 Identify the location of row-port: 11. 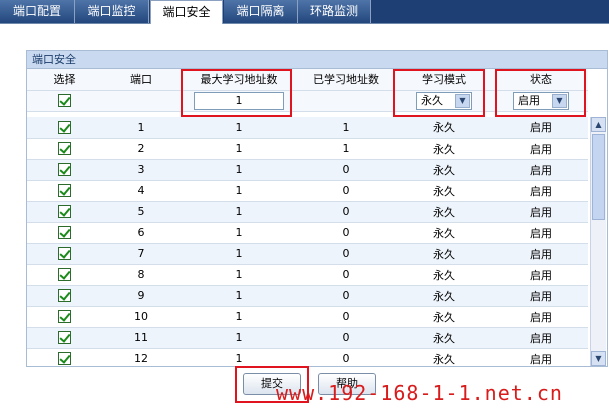
(141, 338).